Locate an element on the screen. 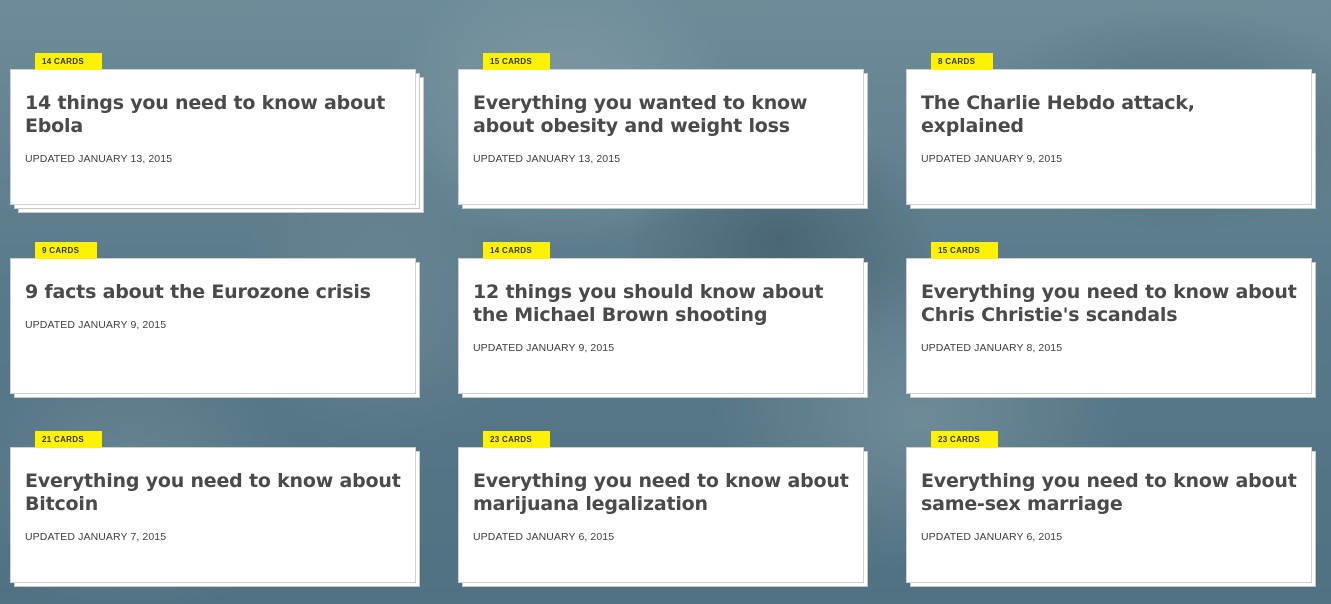 The width and height of the screenshot is (1331, 604). card-count-badge: 8 CARDS is located at coordinates (962, 61).